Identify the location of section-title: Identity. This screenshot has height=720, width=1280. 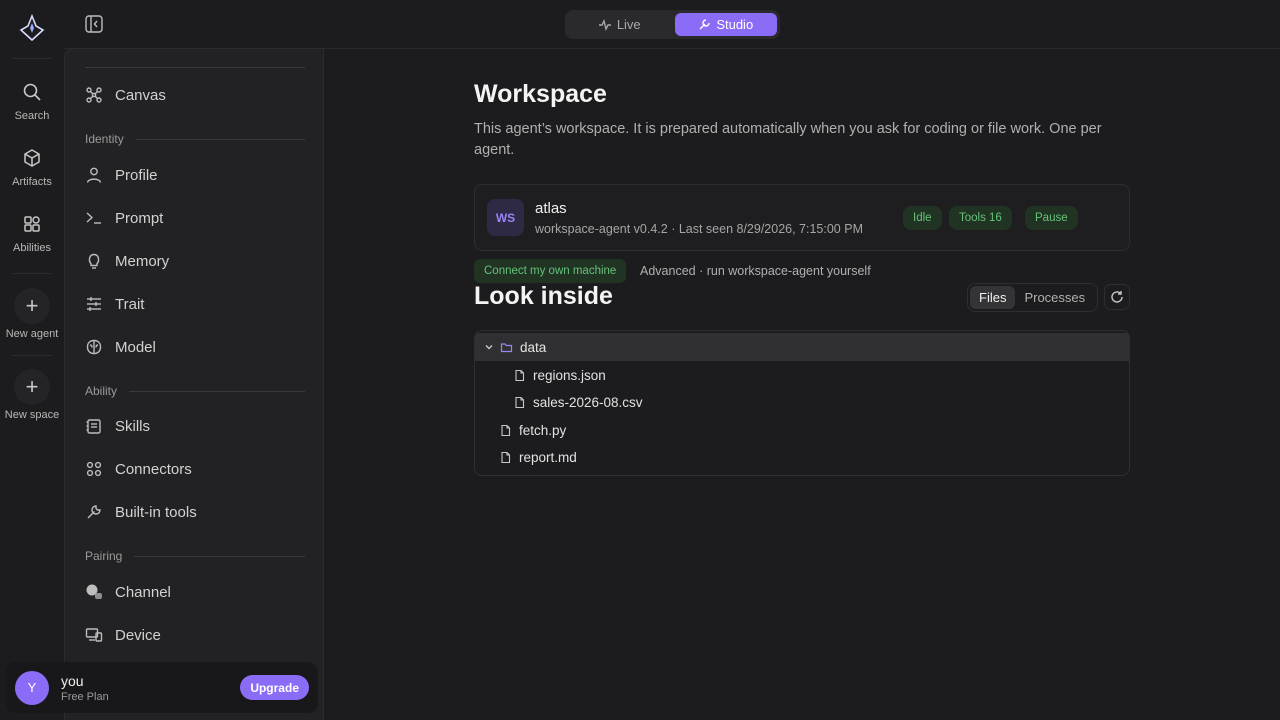
(104, 139).